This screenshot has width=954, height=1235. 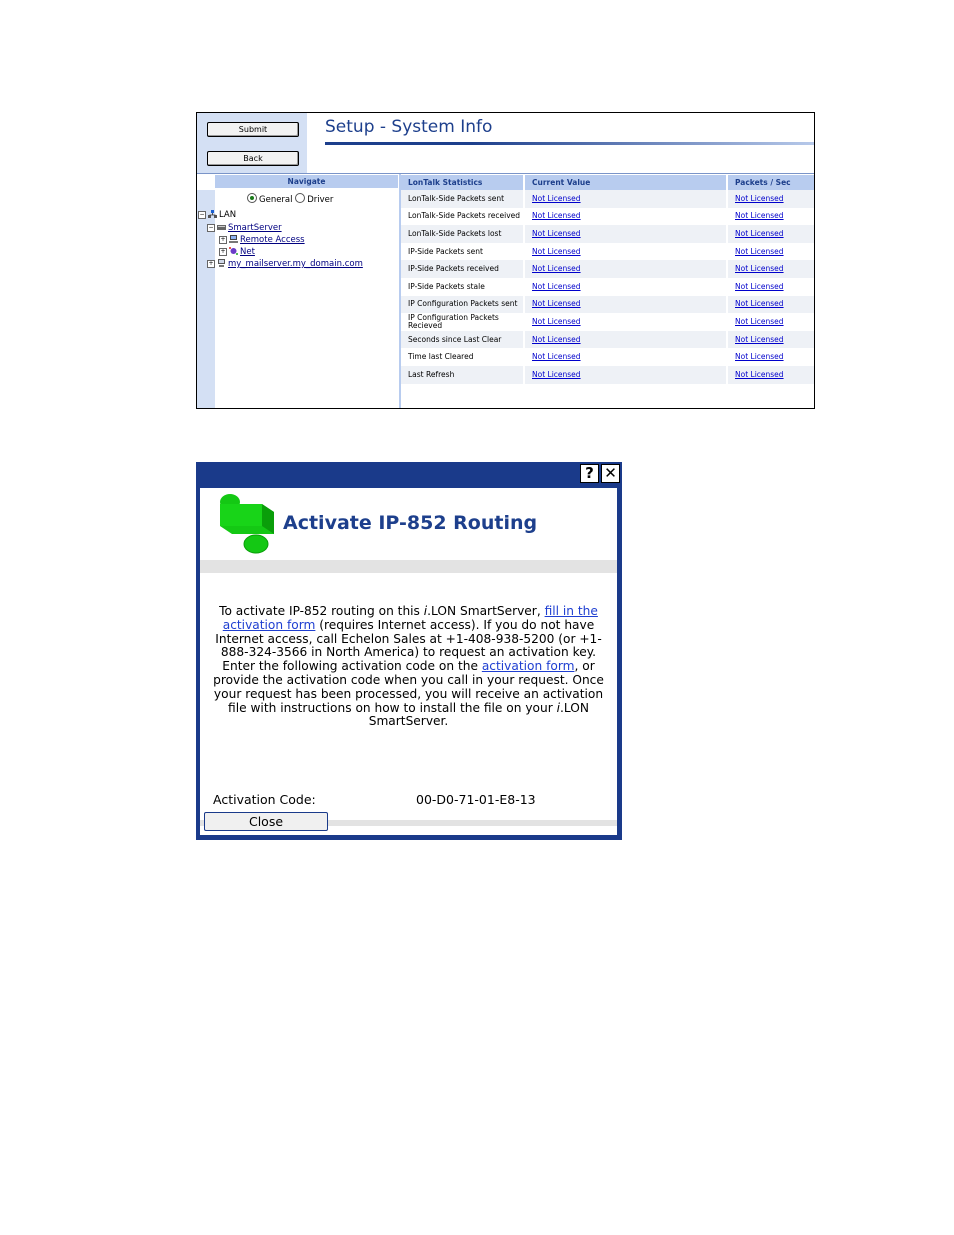 I want to click on stat-name: Seconds since Last Clear, so click(x=463, y=339).